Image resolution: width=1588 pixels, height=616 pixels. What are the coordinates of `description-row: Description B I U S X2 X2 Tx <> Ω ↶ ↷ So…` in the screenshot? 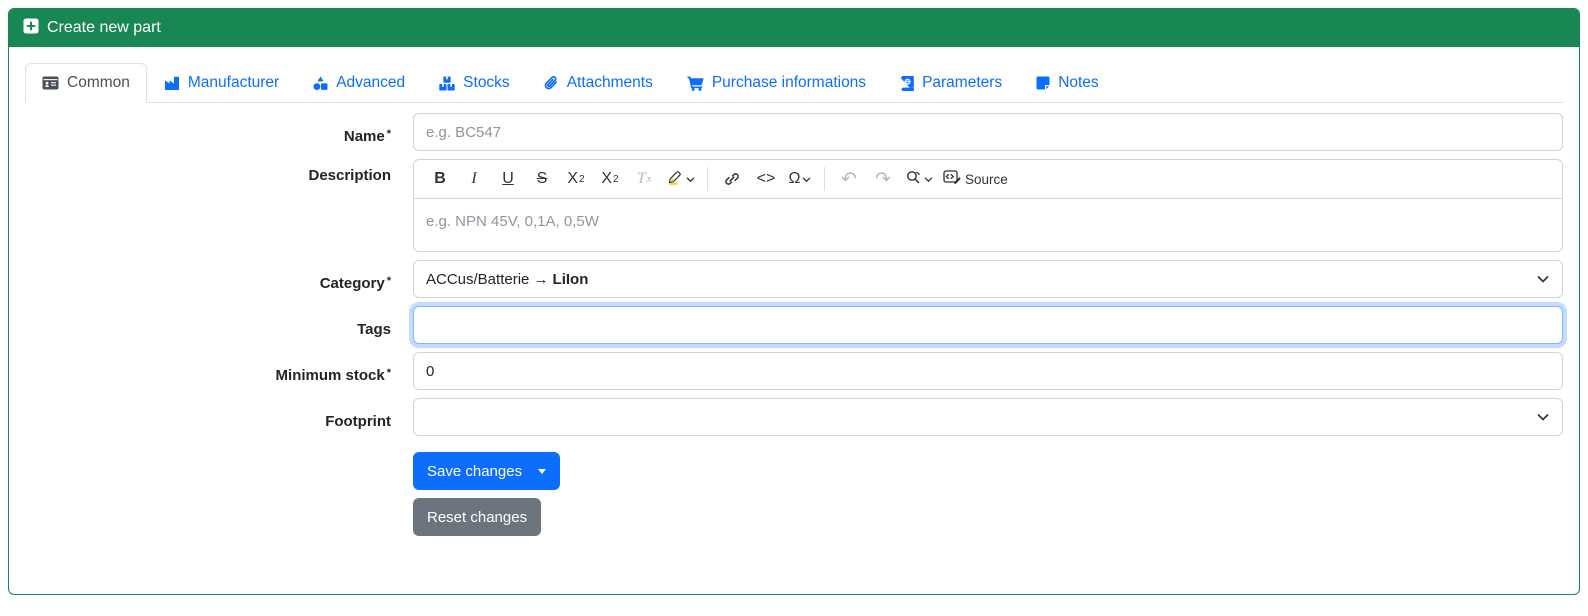 It's located at (794, 205).